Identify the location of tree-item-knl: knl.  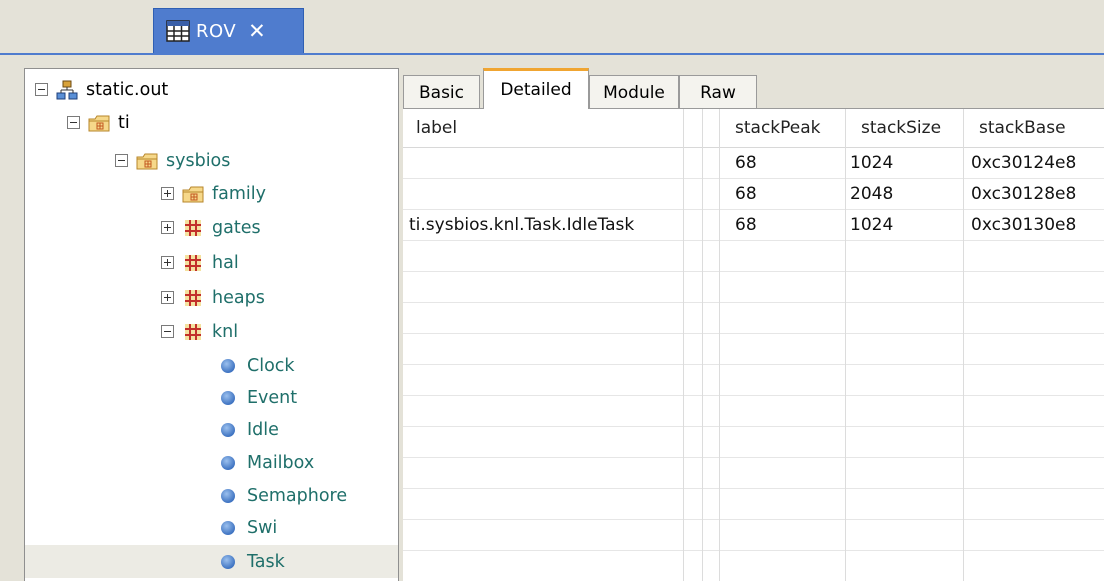
(199, 331).